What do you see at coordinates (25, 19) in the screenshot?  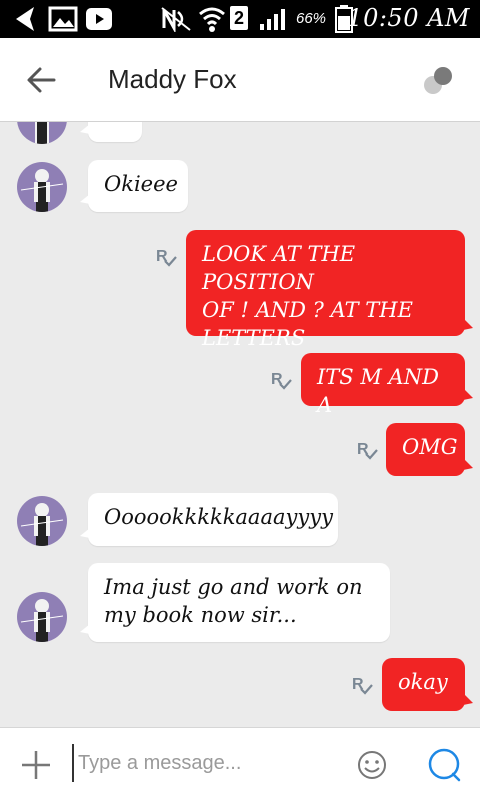 I see `back-arrow-icon` at bounding box center [25, 19].